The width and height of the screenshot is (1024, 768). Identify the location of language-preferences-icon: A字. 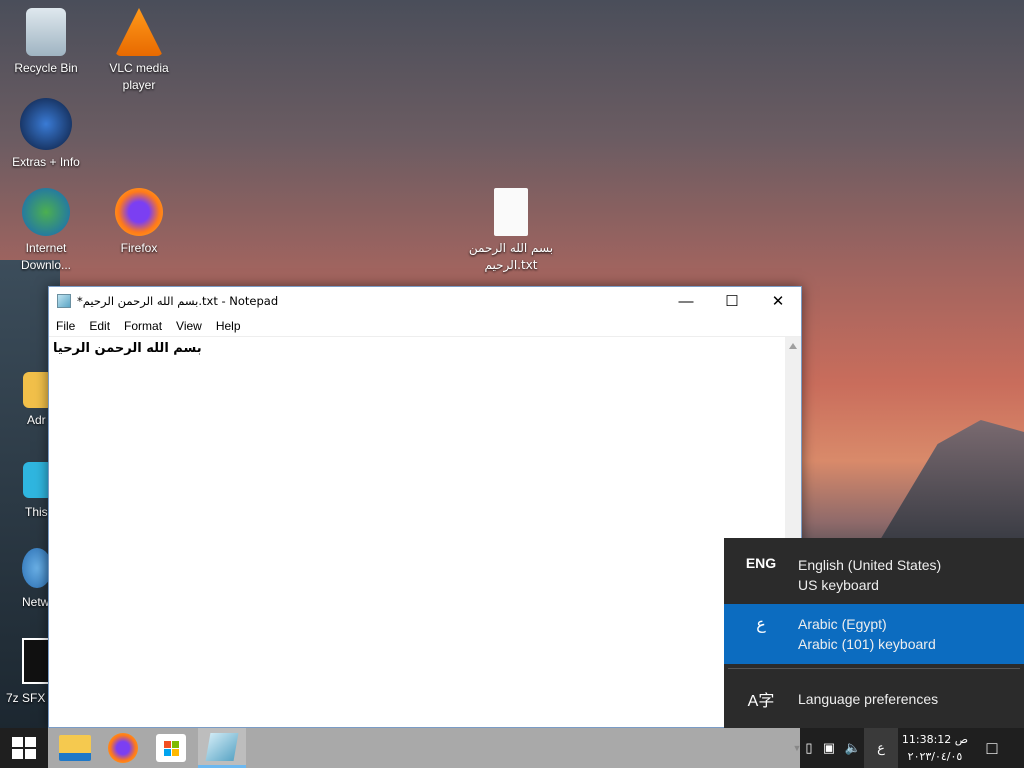
(761, 701).